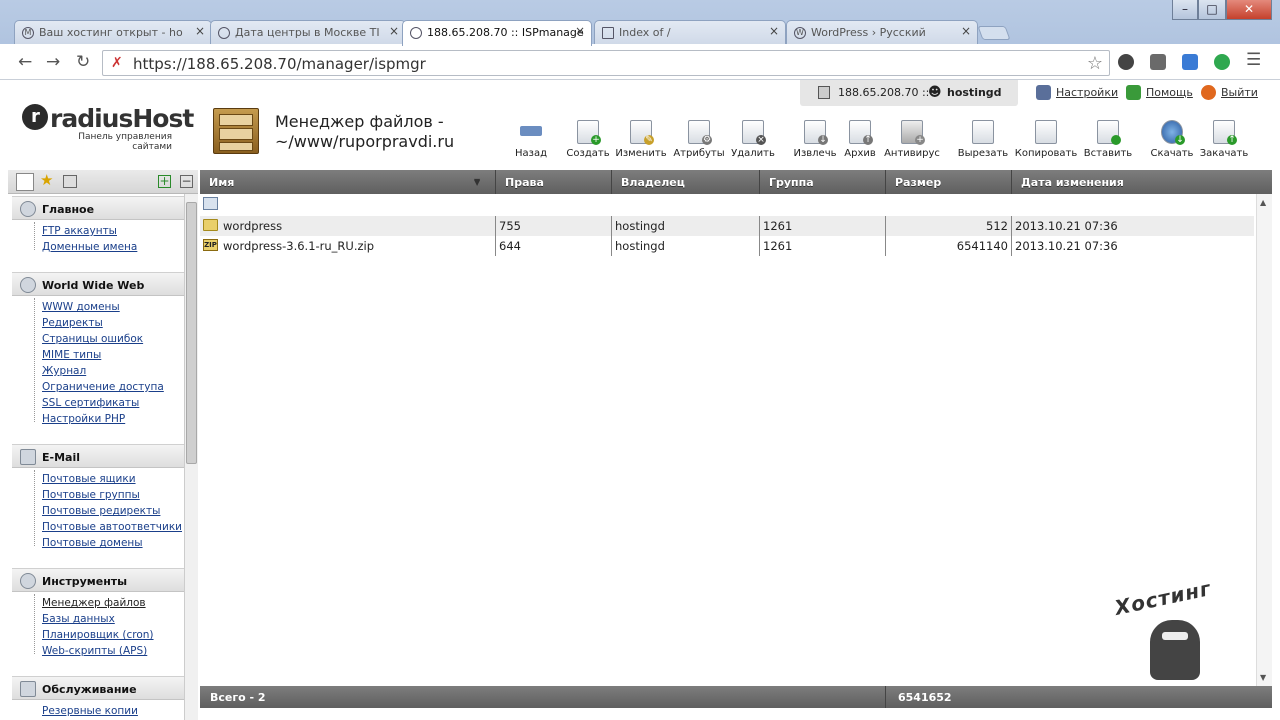 This screenshot has width=1280, height=720. I want to click on sync-extension-icon, so click(1222, 62).